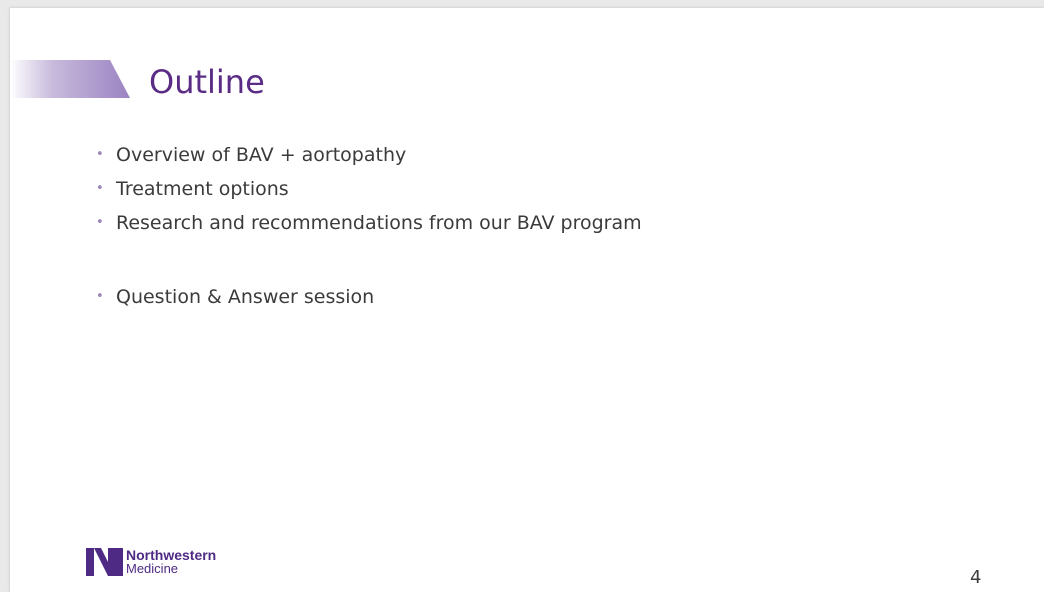 Image resolution: width=1044 pixels, height=592 pixels. What do you see at coordinates (152, 568) in the screenshot?
I see `logo-line-medicine: Medicine` at bounding box center [152, 568].